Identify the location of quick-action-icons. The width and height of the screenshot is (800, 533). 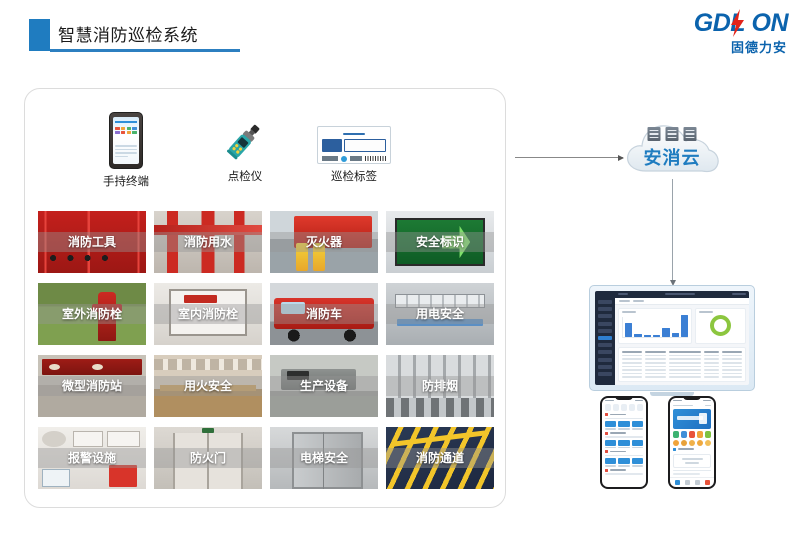
(692, 434).